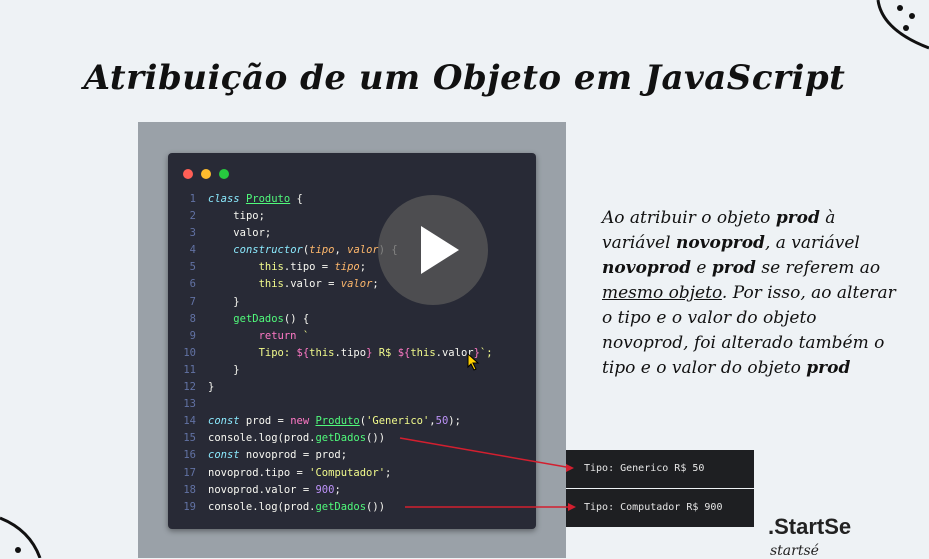  I want to click on startse-logo: .StartSe, so click(810, 526).